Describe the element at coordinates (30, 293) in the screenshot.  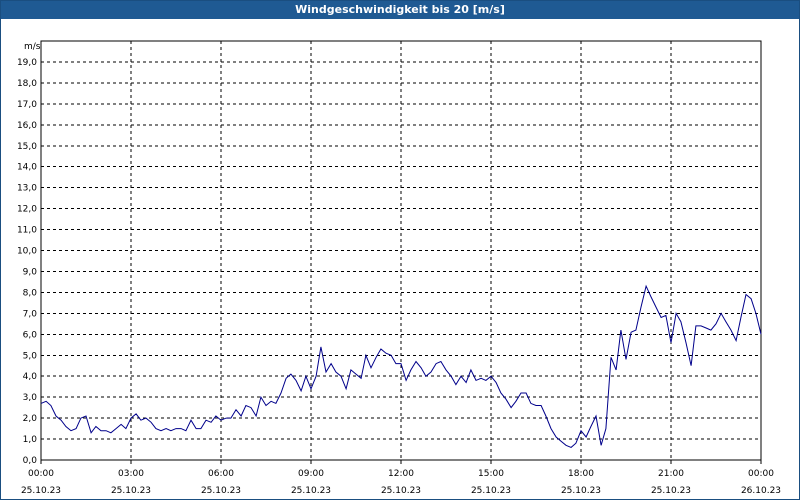
I see `y-tick-label: 8,0` at that location.